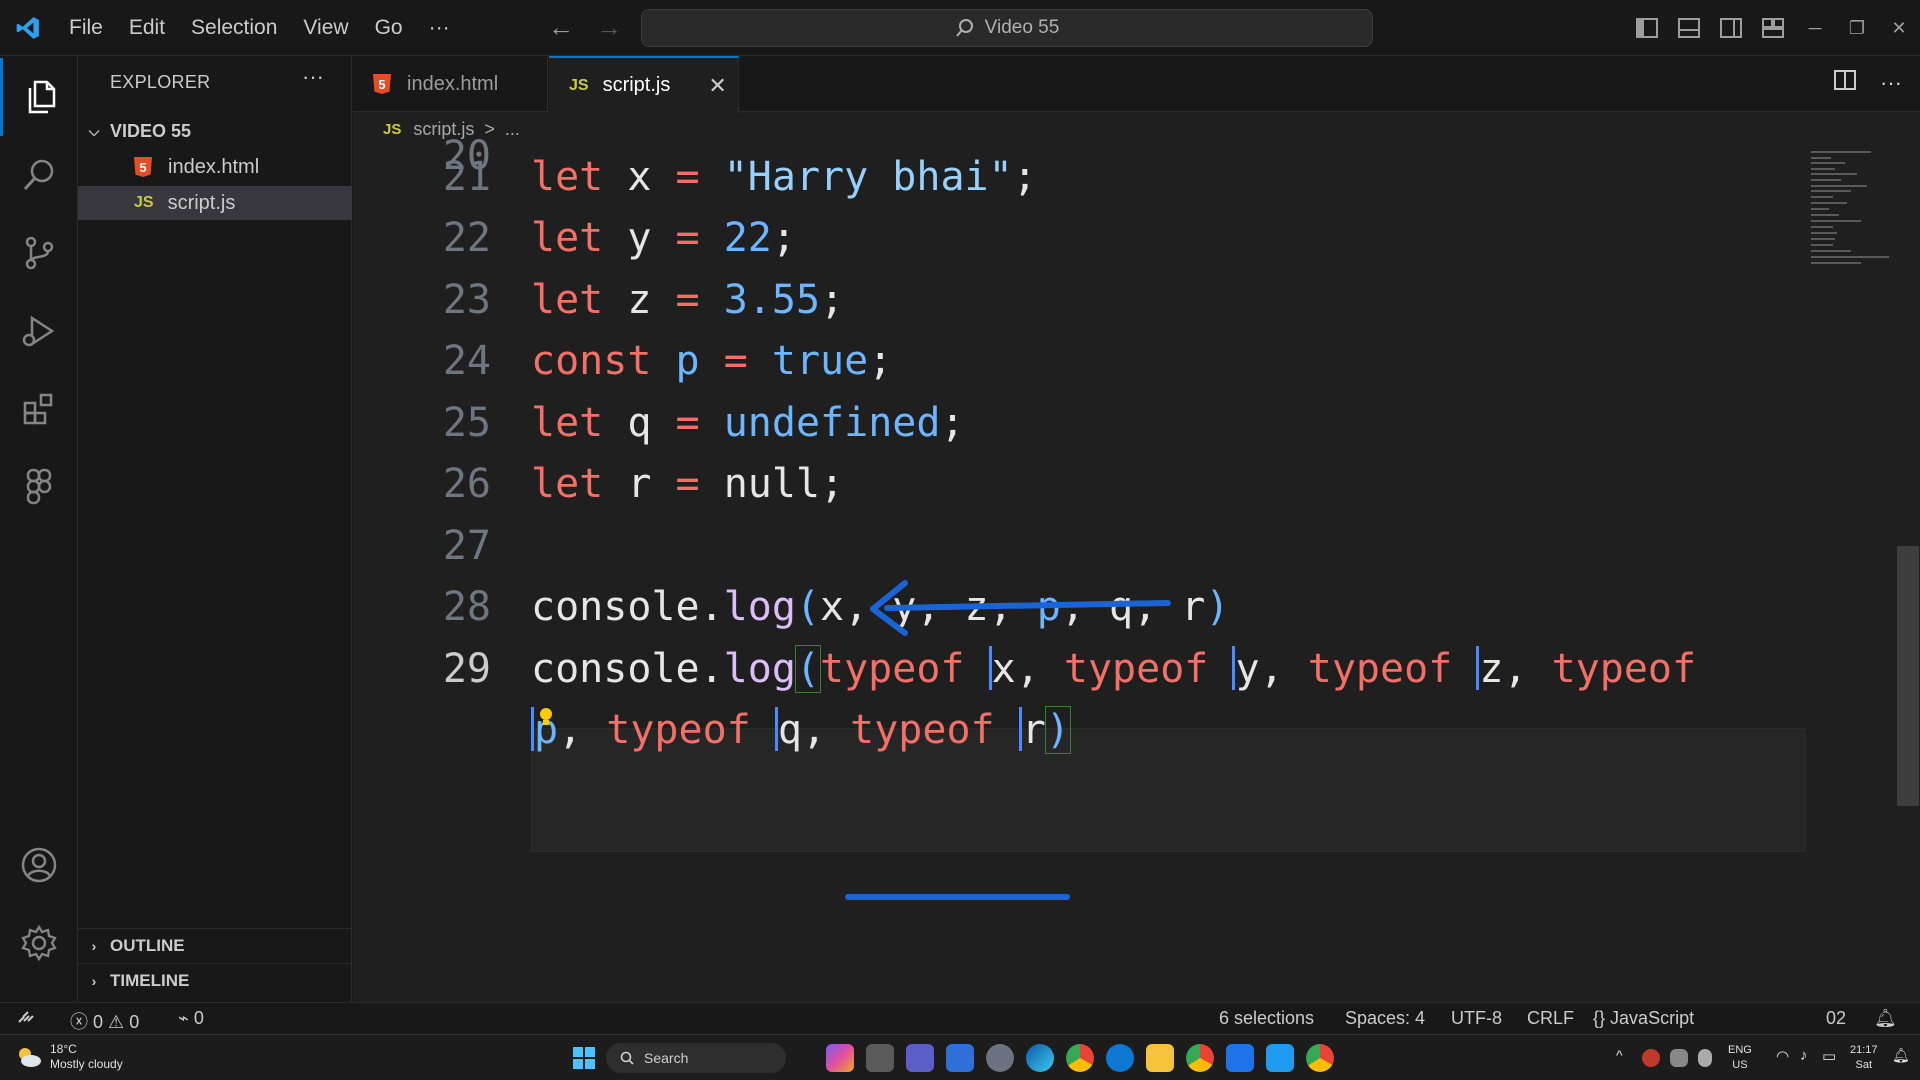 The height and width of the screenshot is (1080, 1920). What do you see at coordinates (215, 945) in the screenshot?
I see `outline-section: › OUTLINE` at bounding box center [215, 945].